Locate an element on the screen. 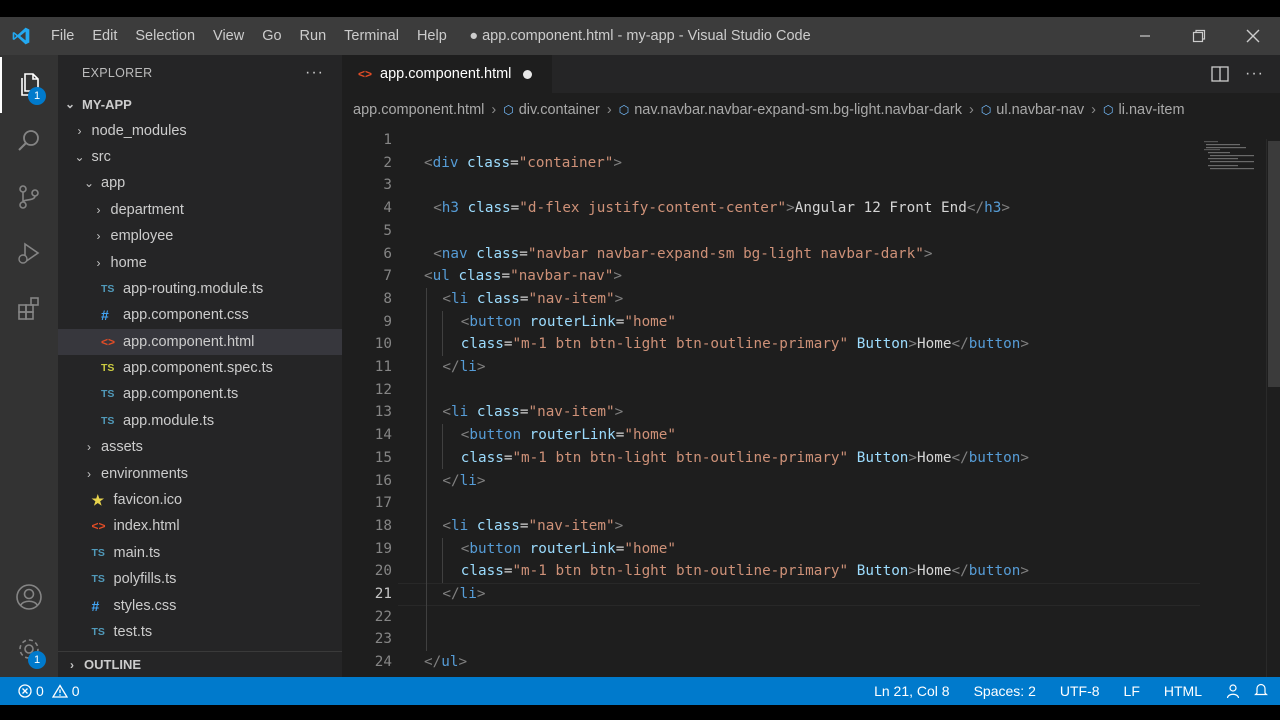 Image resolution: width=1280 pixels, height=720 pixels. project-root: ⌄ MY-APP is located at coordinates (200, 104).